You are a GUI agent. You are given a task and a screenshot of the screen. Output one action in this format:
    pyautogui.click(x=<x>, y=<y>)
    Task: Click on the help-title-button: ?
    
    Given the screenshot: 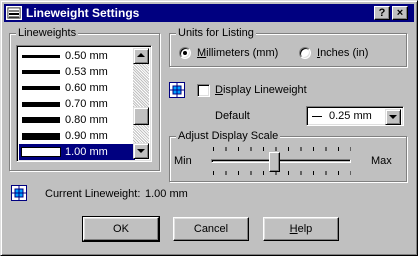 What is the action you would take?
    pyautogui.click(x=382, y=13)
    